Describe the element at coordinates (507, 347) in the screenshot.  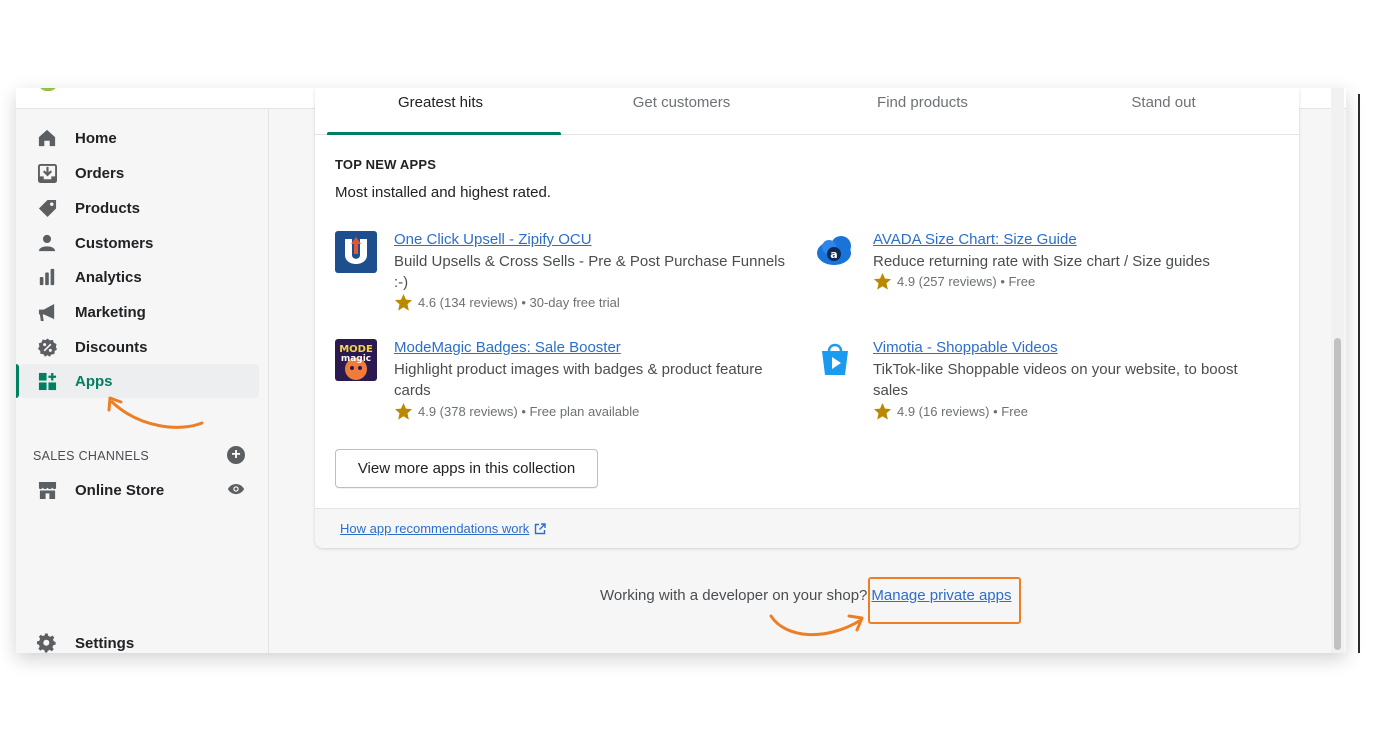
I see `app-name-link: ModeMagic Badges: Sale Booster` at that location.